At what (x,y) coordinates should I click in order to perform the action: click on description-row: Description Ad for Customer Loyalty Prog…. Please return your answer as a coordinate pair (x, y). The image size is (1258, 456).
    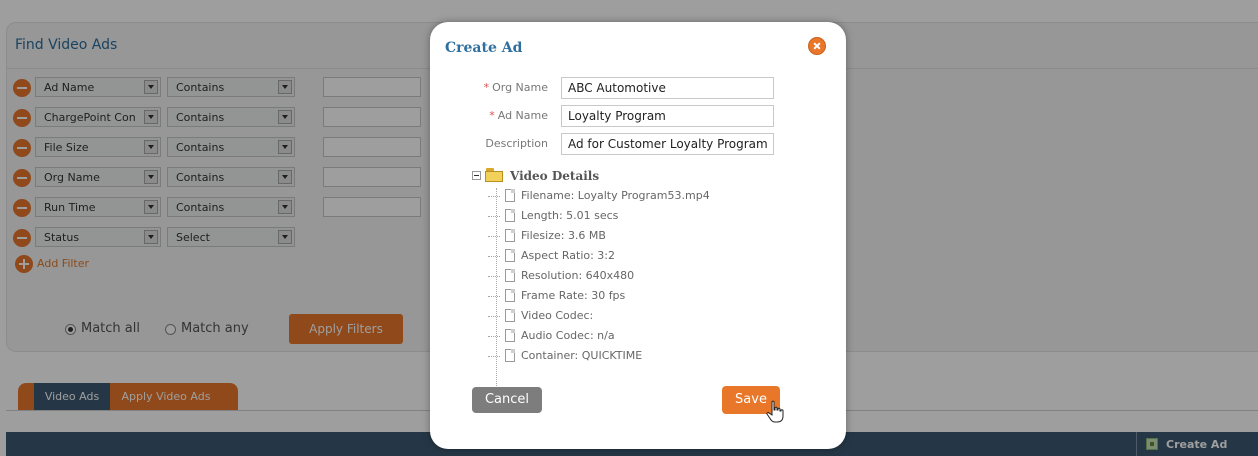
    Looking at the image, I should click on (638, 144).